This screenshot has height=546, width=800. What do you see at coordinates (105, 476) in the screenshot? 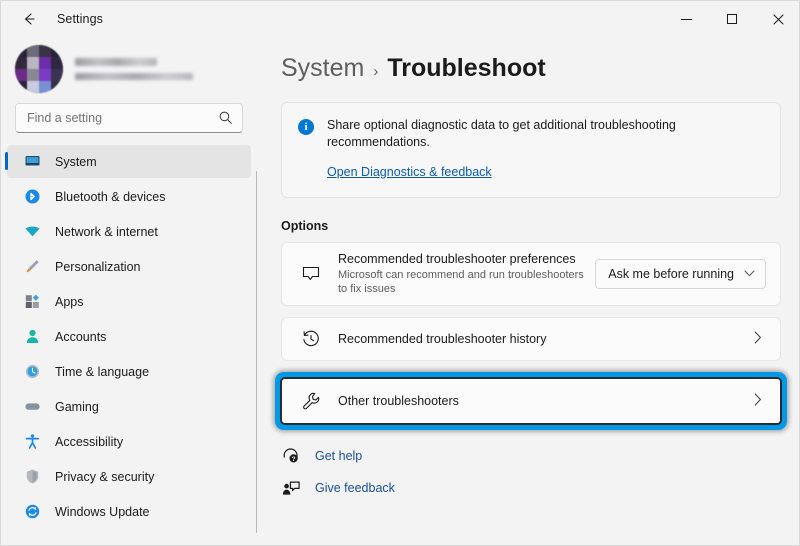
I see `sidebar-item-label: Privacy & security` at bounding box center [105, 476].